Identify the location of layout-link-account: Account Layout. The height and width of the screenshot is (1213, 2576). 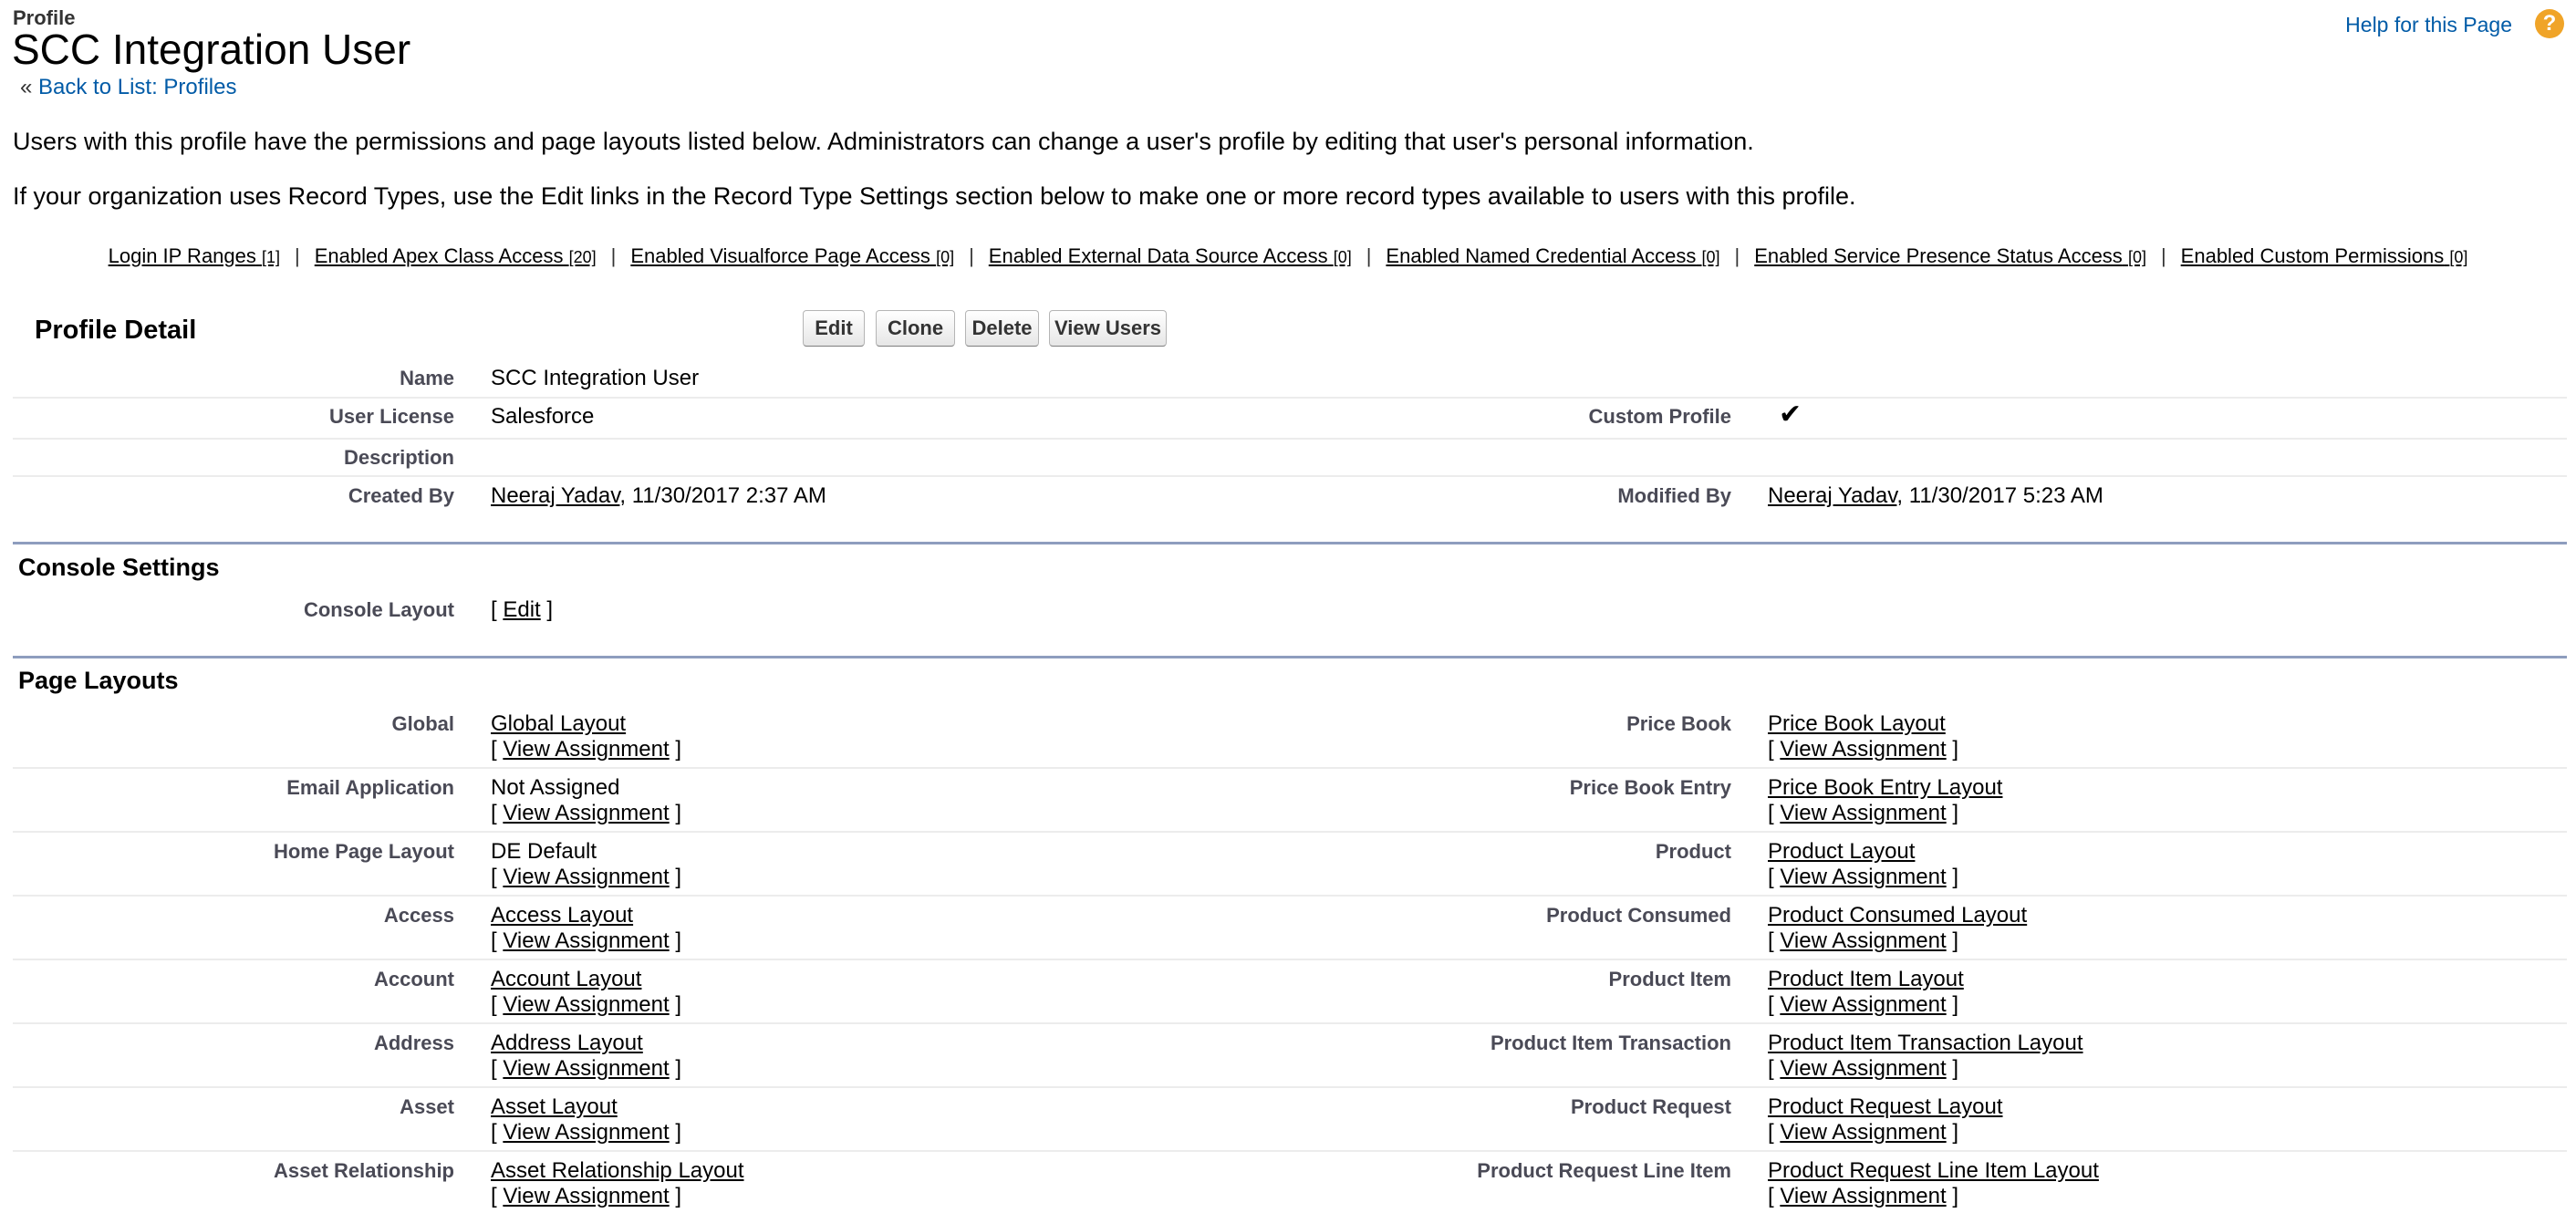
(566, 979).